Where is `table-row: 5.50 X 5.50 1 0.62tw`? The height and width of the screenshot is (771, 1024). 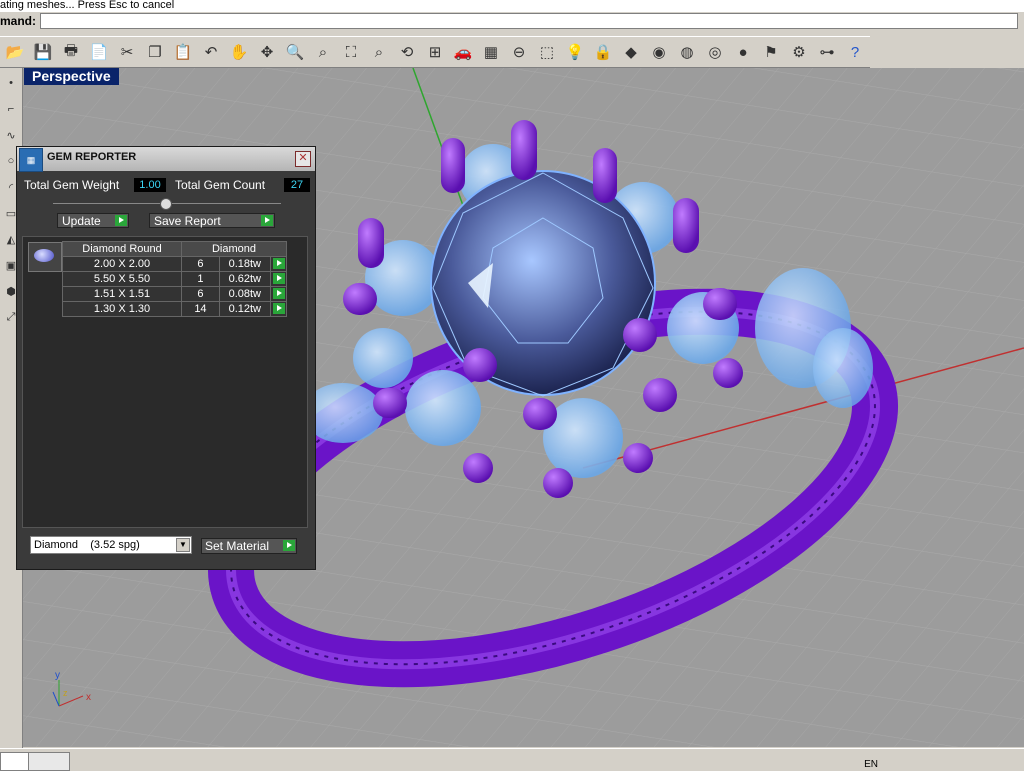 table-row: 5.50 X 5.50 1 0.62tw is located at coordinates (175, 279).